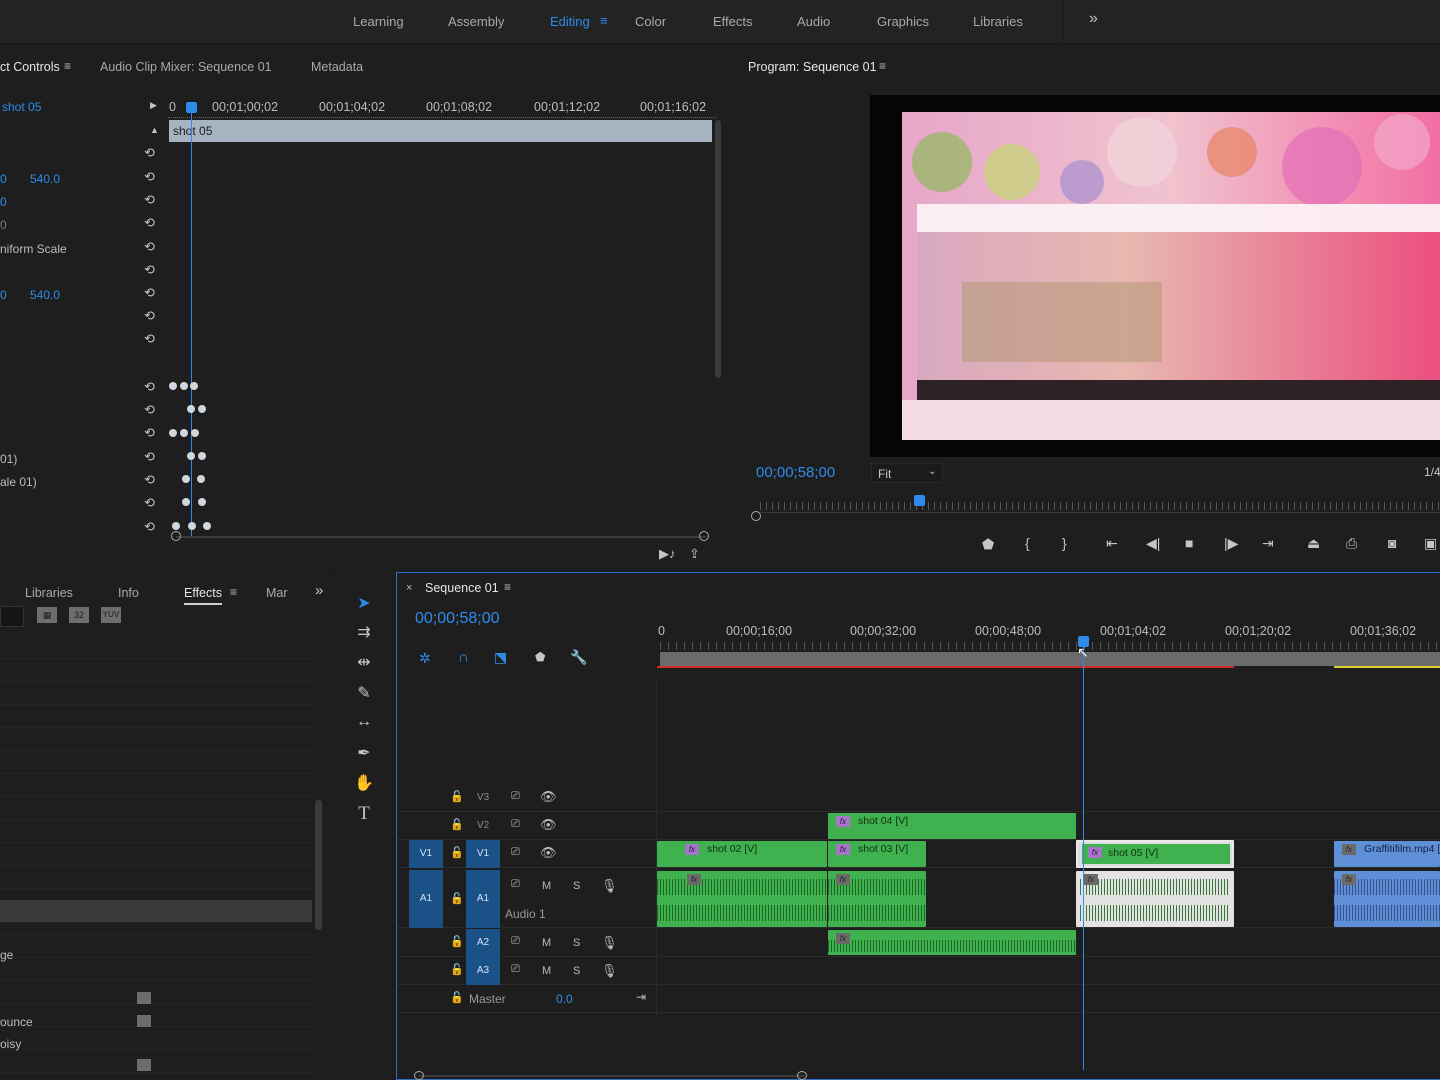 Image resolution: width=1440 pixels, height=1080 pixels. What do you see at coordinates (1268, 543) in the screenshot?
I see `go-to-out-icon: ⇥` at bounding box center [1268, 543].